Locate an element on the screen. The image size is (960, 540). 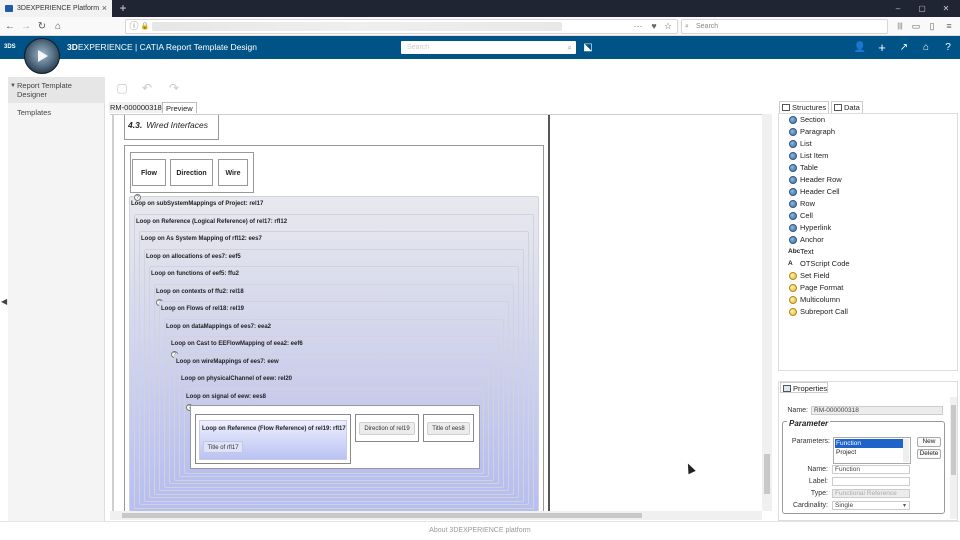
name-field: RM-000000318 is located at coordinates (877, 410).